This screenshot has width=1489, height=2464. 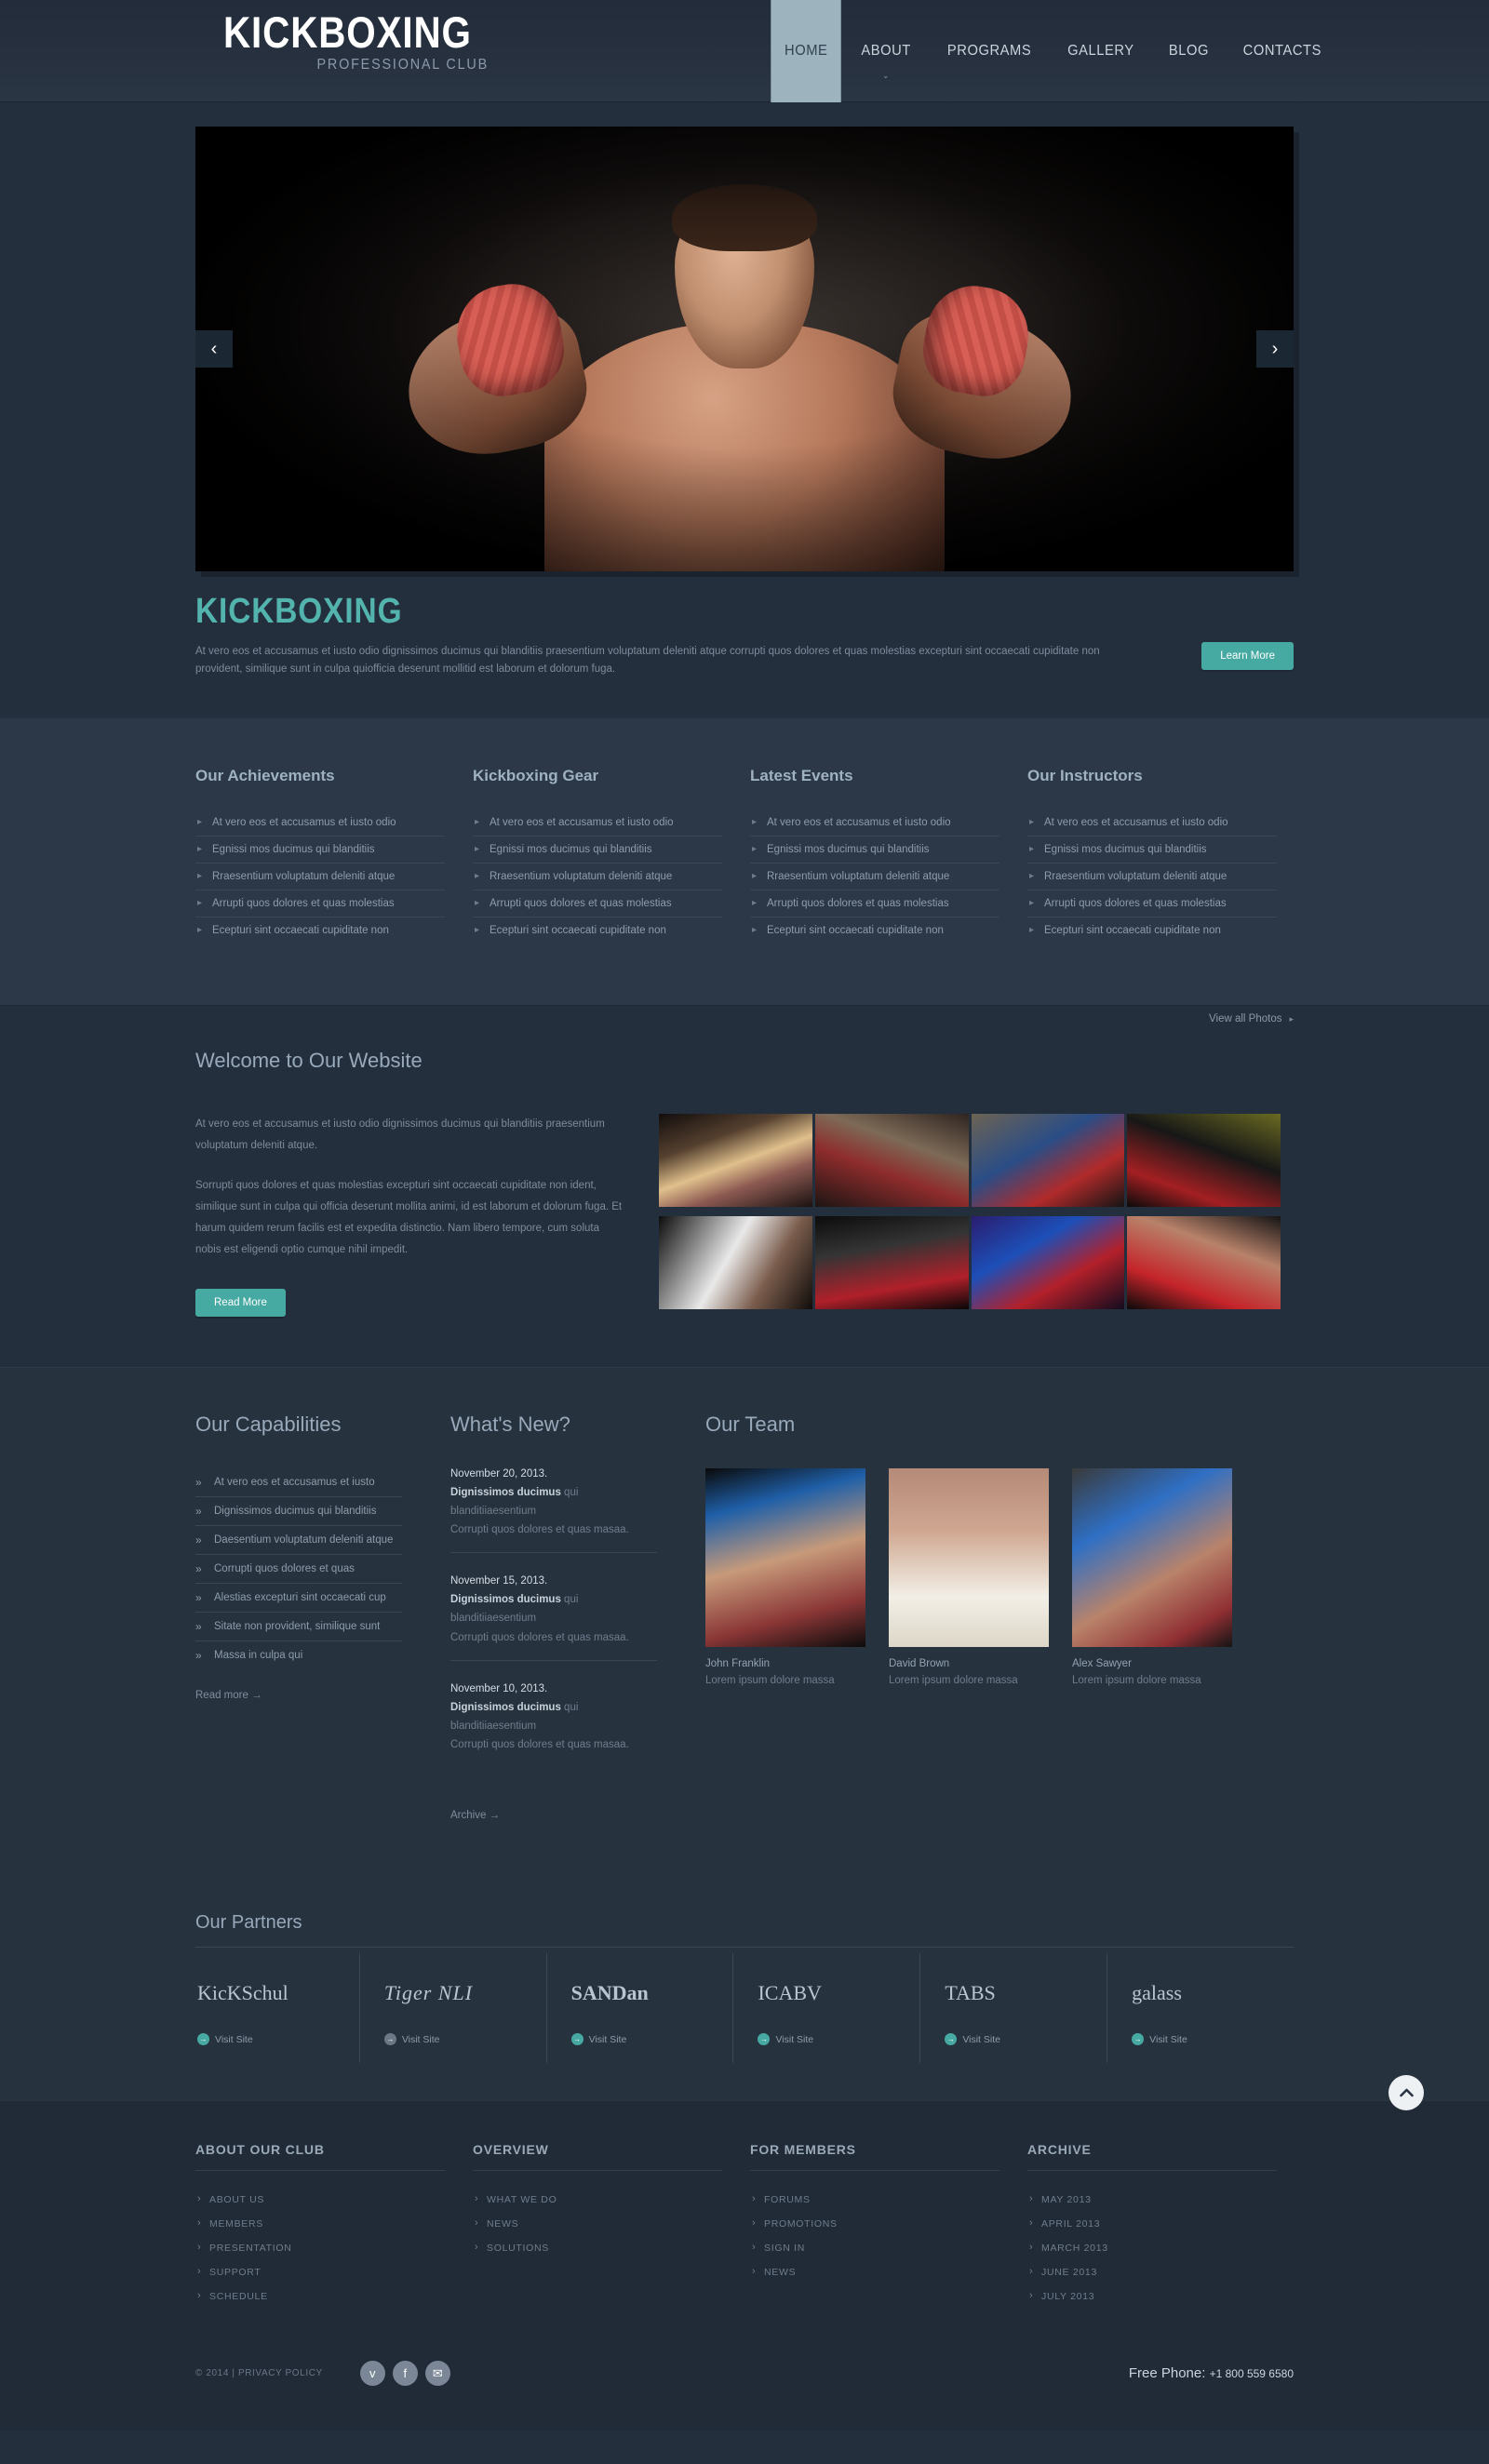 What do you see at coordinates (735, 1263) in the screenshot?
I see `gallery-thumb-male-boxer-spotlight` at bounding box center [735, 1263].